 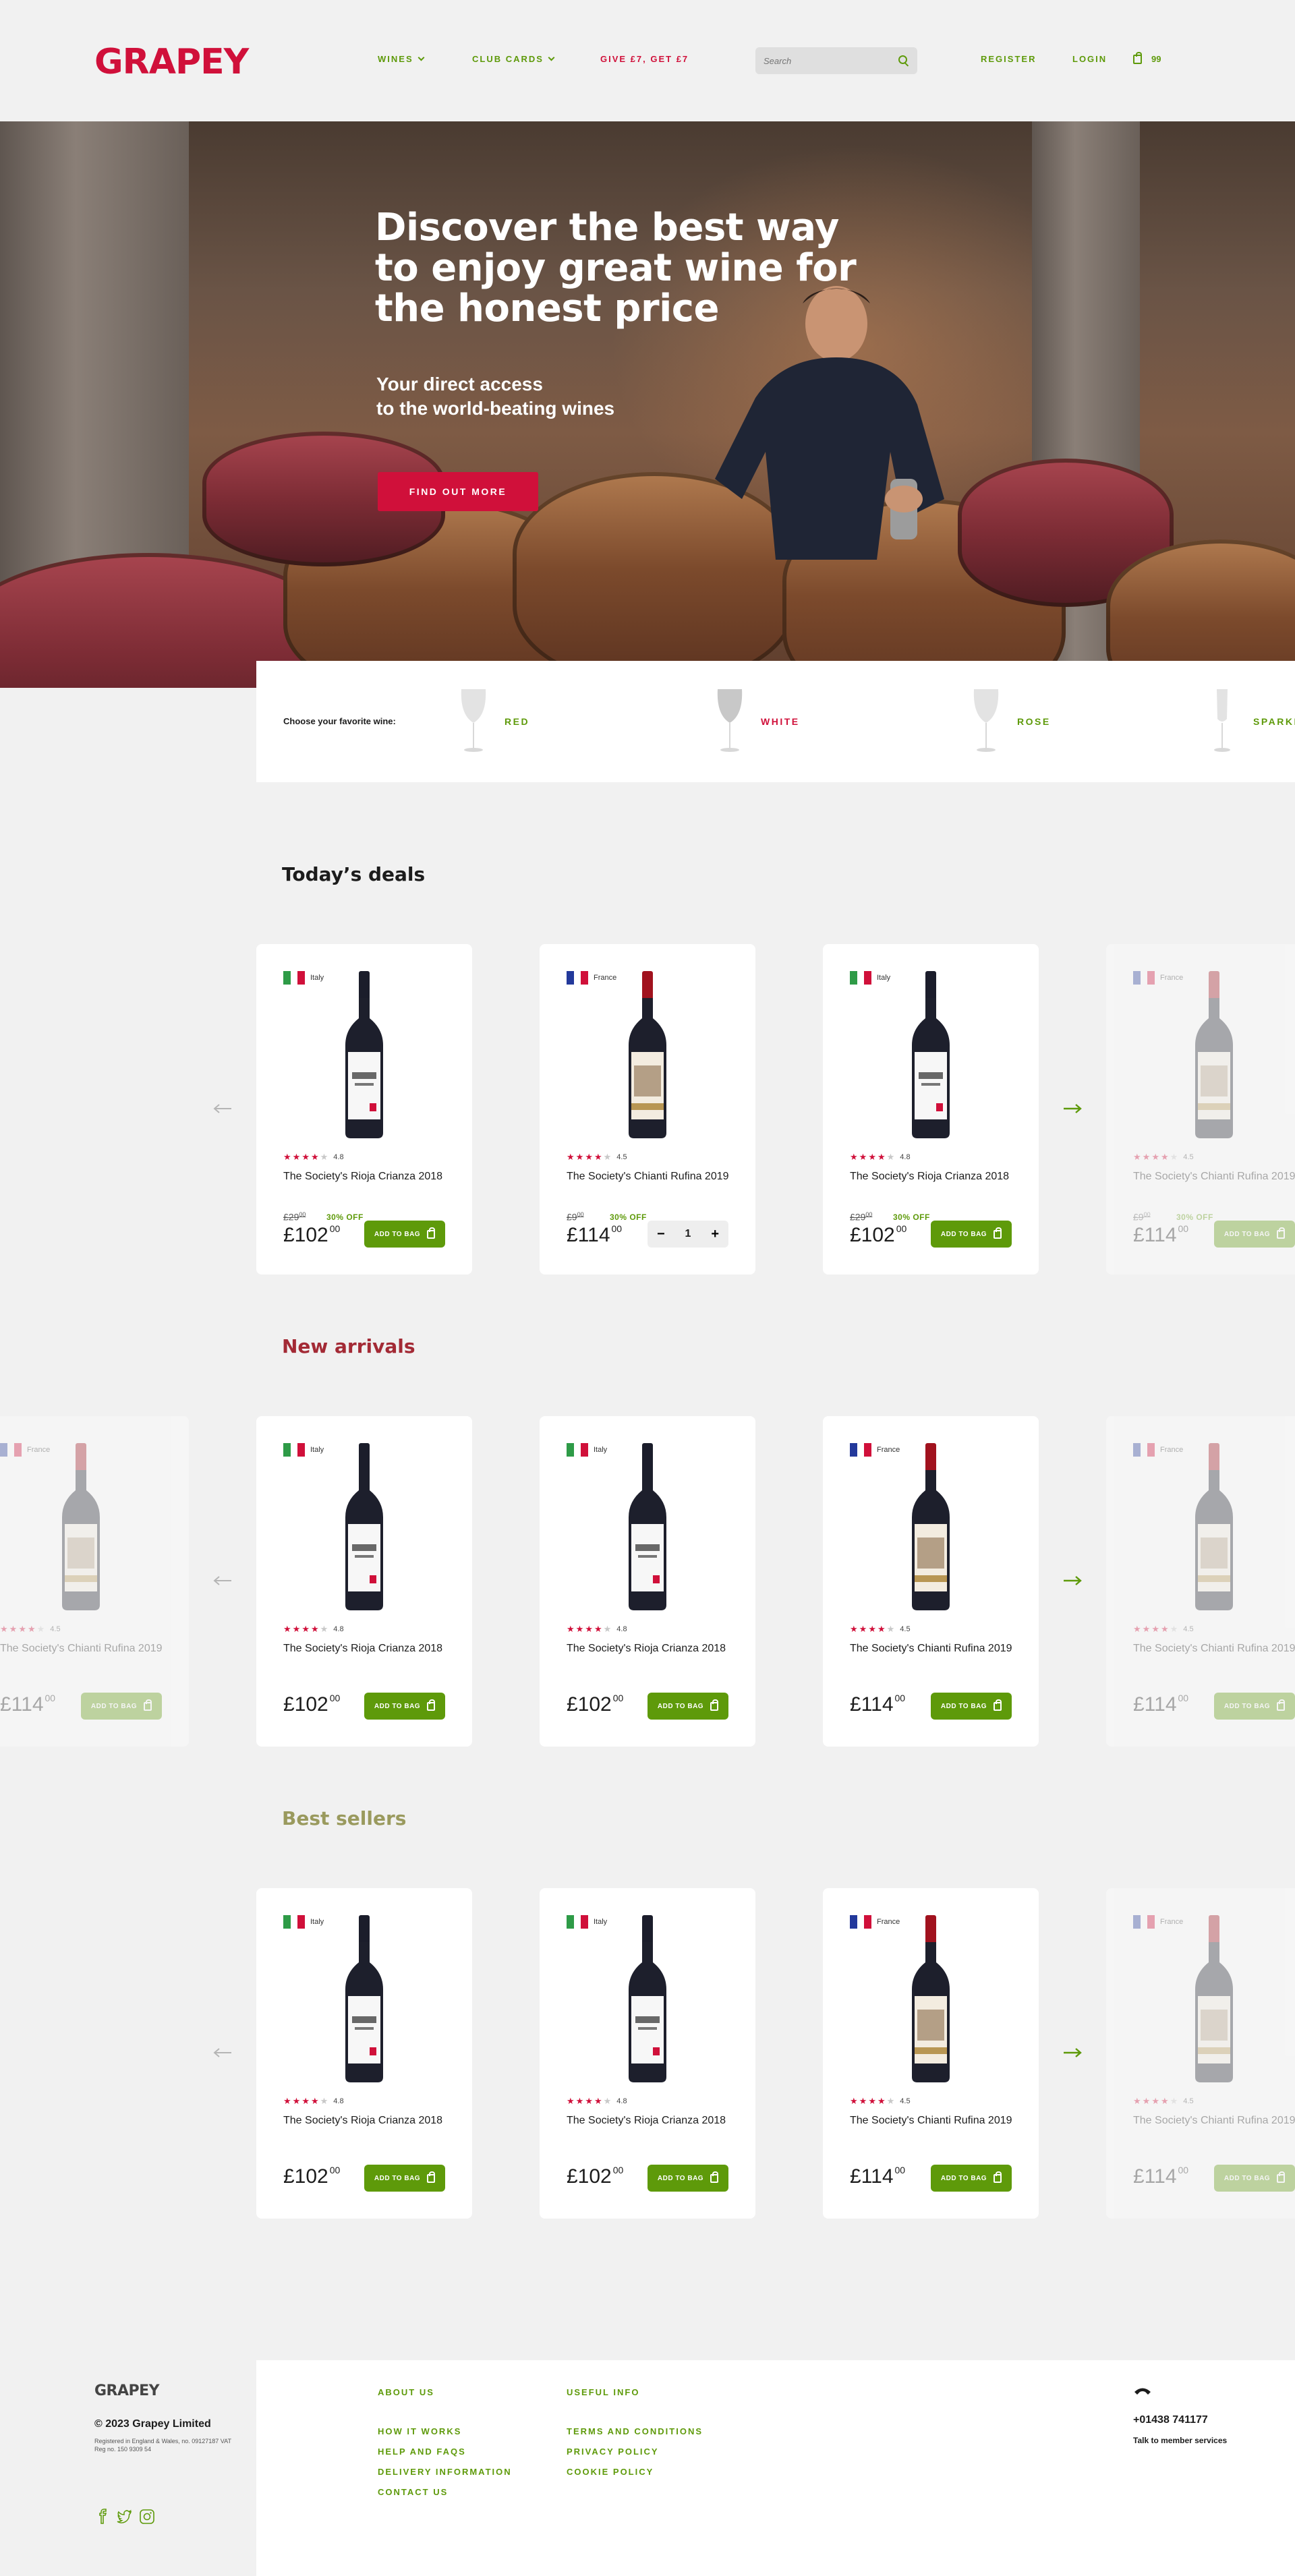 I want to click on increment-button: +, so click(x=715, y=1234).